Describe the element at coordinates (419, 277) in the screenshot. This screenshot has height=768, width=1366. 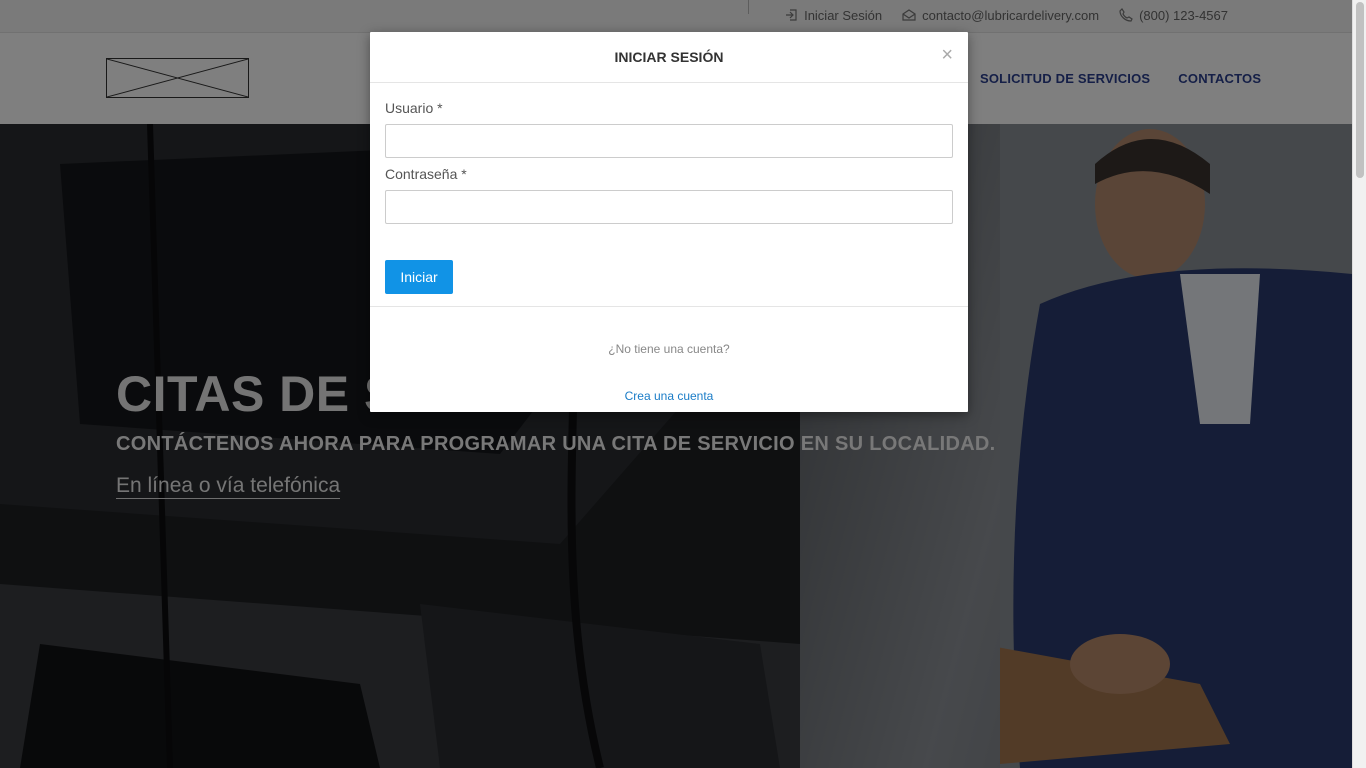
I see `login-submit-button: Iniciar` at that location.